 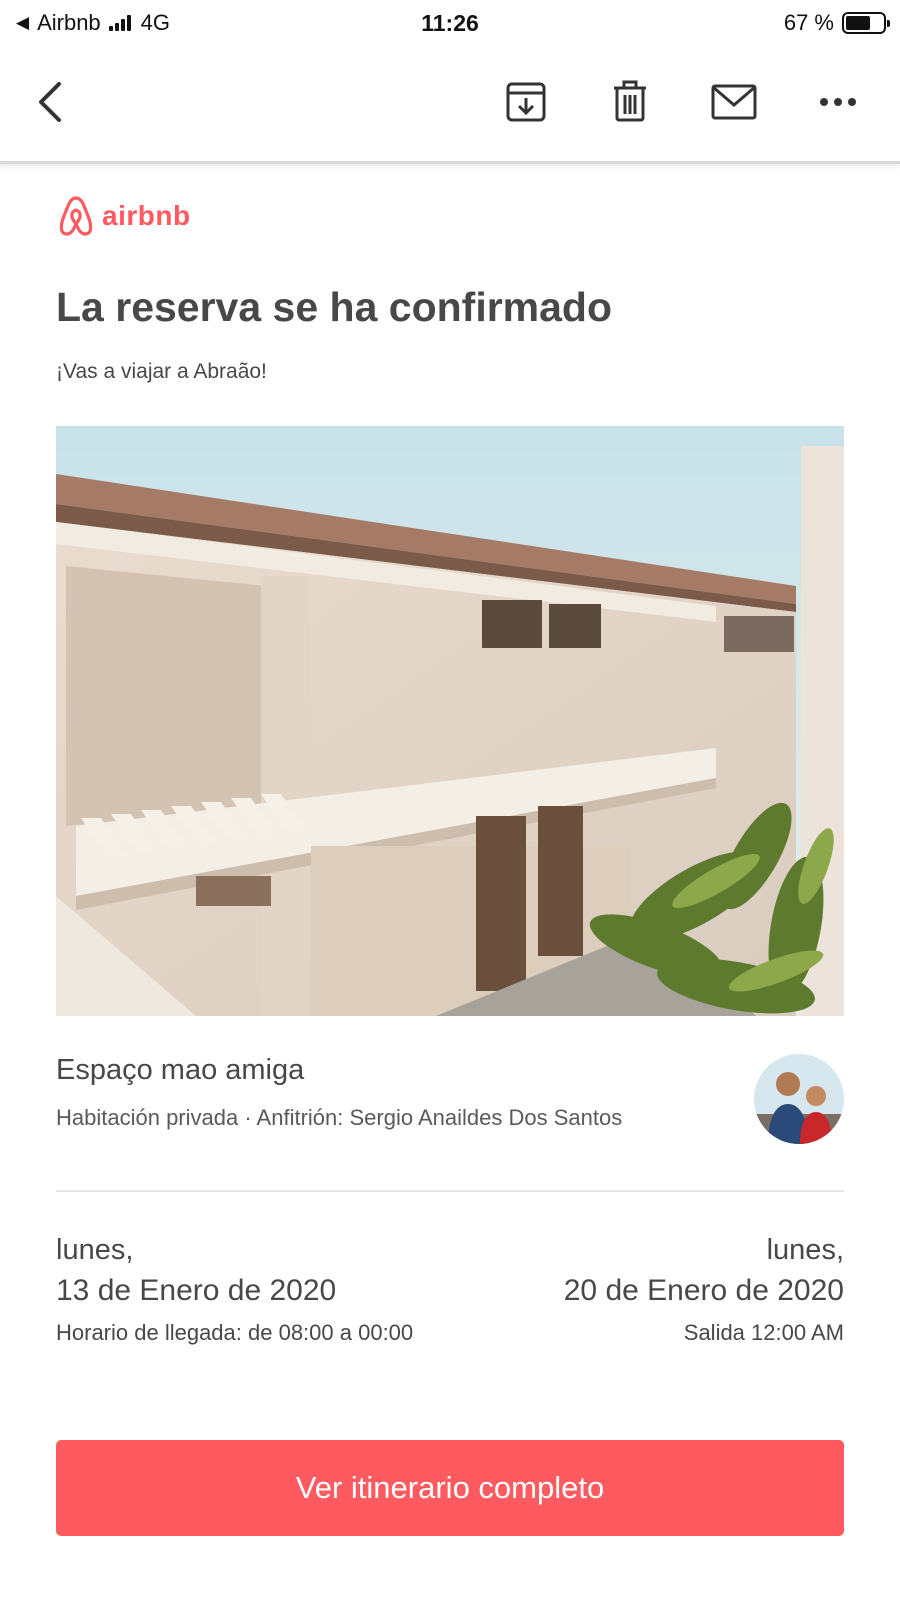 What do you see at coordinates (235, 1332) in the screenshot?
I see `checkin-time: Horario de llegada: de 08:00 a 00:00` at bounding box center [235, 1332].